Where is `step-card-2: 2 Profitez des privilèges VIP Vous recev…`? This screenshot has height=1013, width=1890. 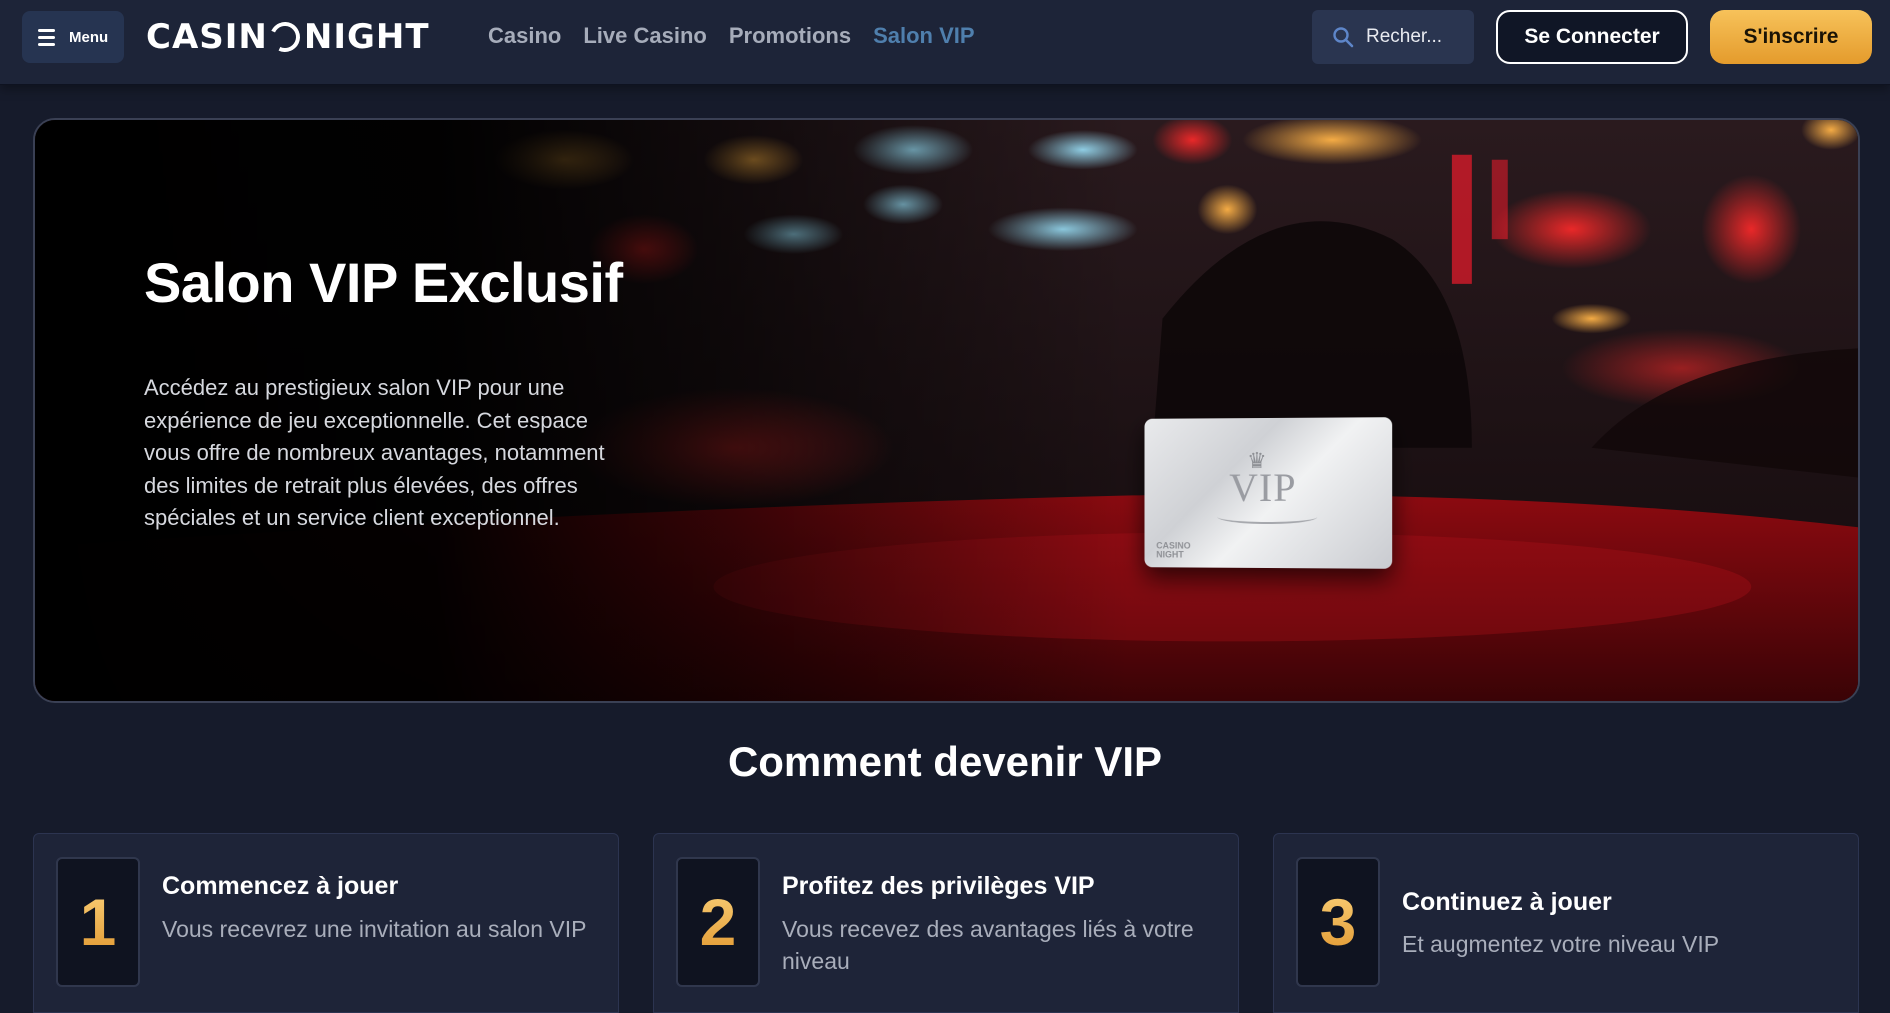 step-card-2: 2 Profitez des privilèges VIP Vous recev… is located at coordinates (946, 923).